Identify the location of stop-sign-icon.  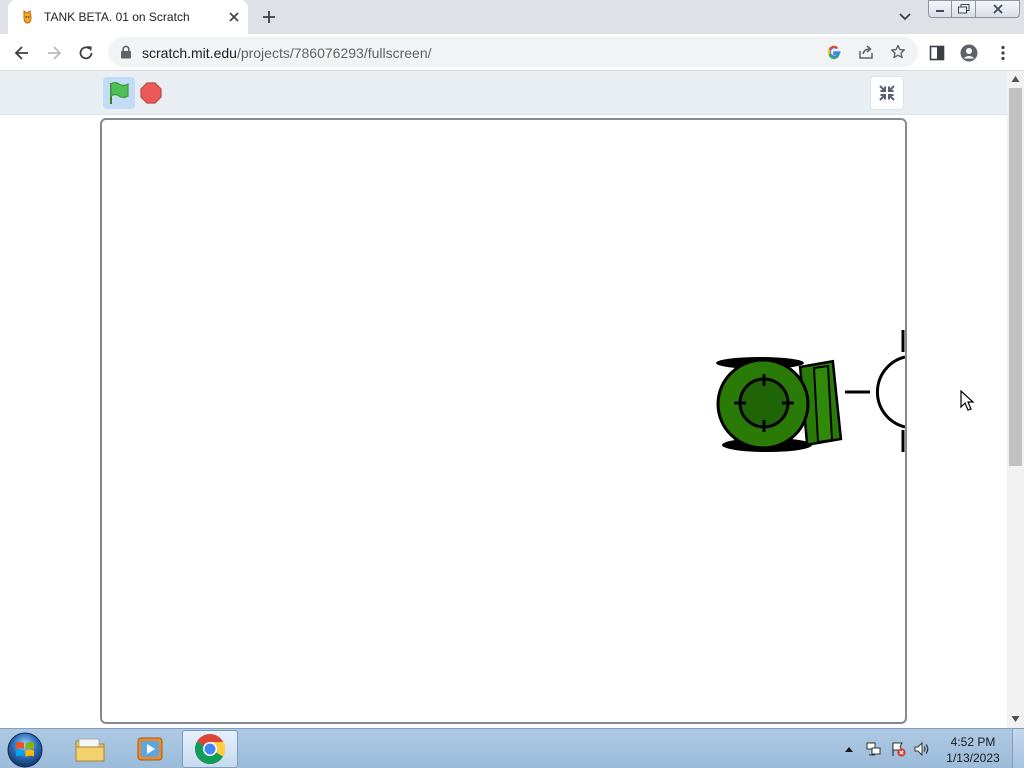
(151, 93).